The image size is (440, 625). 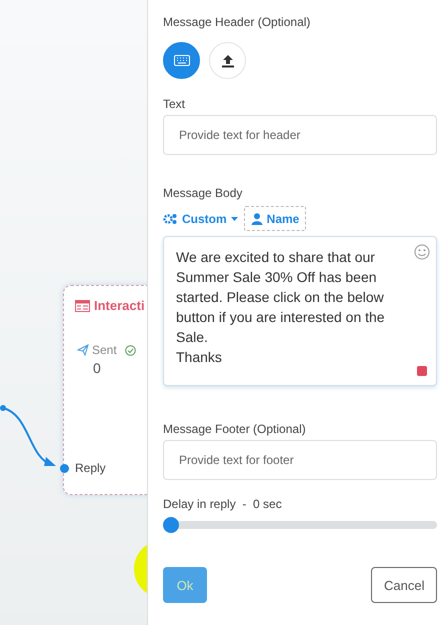 I want to click on field-label: Message Body, so click(x=202, y=193).